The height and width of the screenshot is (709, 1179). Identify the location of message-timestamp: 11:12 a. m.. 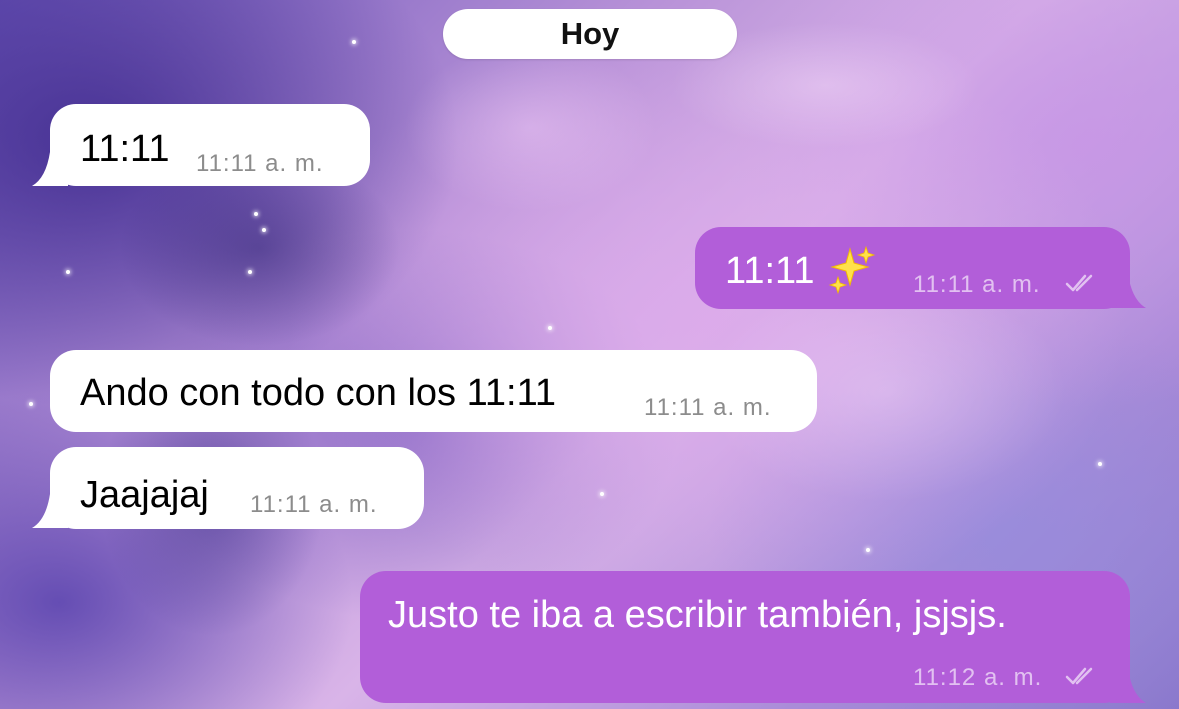
(978, 677).